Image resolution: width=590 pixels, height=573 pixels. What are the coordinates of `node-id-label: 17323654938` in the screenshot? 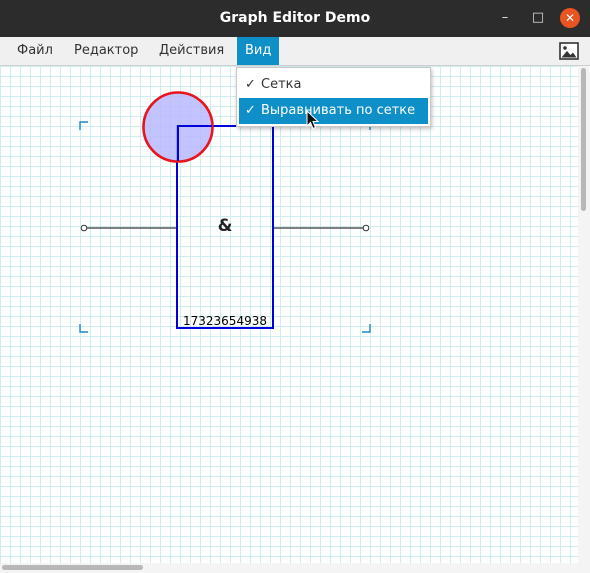 It's located at (225, 321).